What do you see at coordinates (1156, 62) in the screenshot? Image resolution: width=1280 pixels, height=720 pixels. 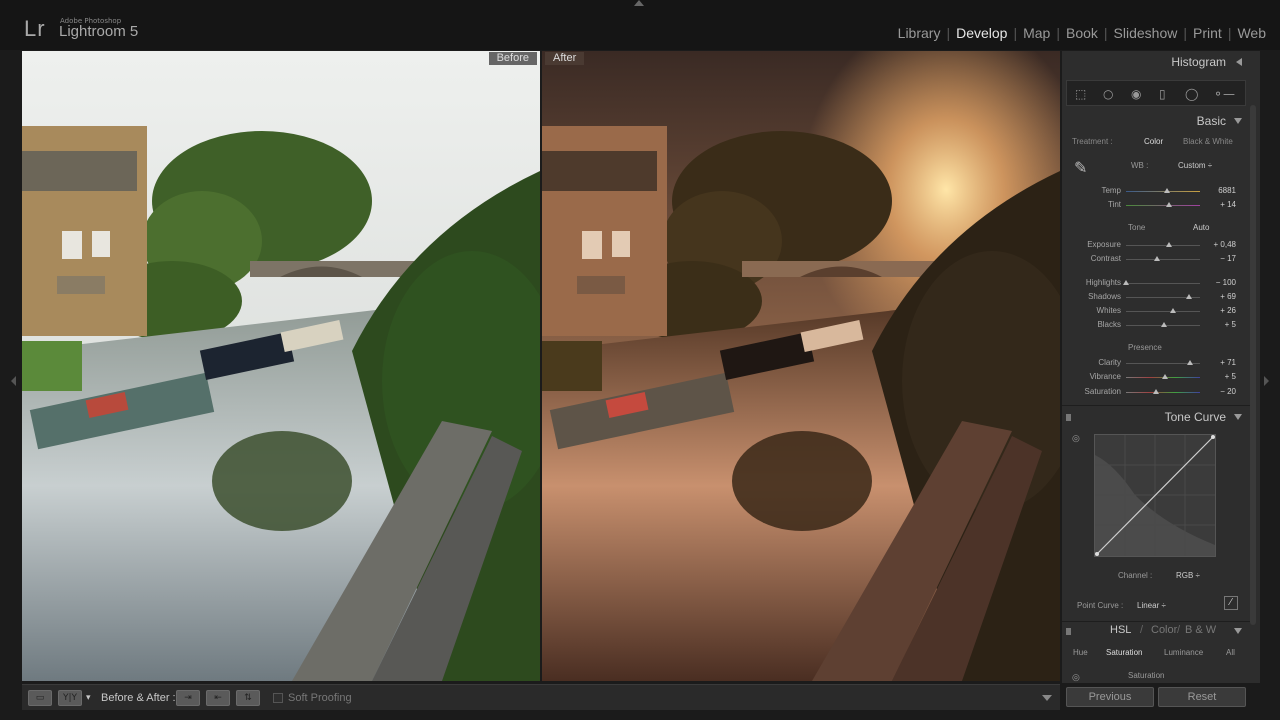 I see `histogram-header: Histogram` at bounding box center [1156, 62].